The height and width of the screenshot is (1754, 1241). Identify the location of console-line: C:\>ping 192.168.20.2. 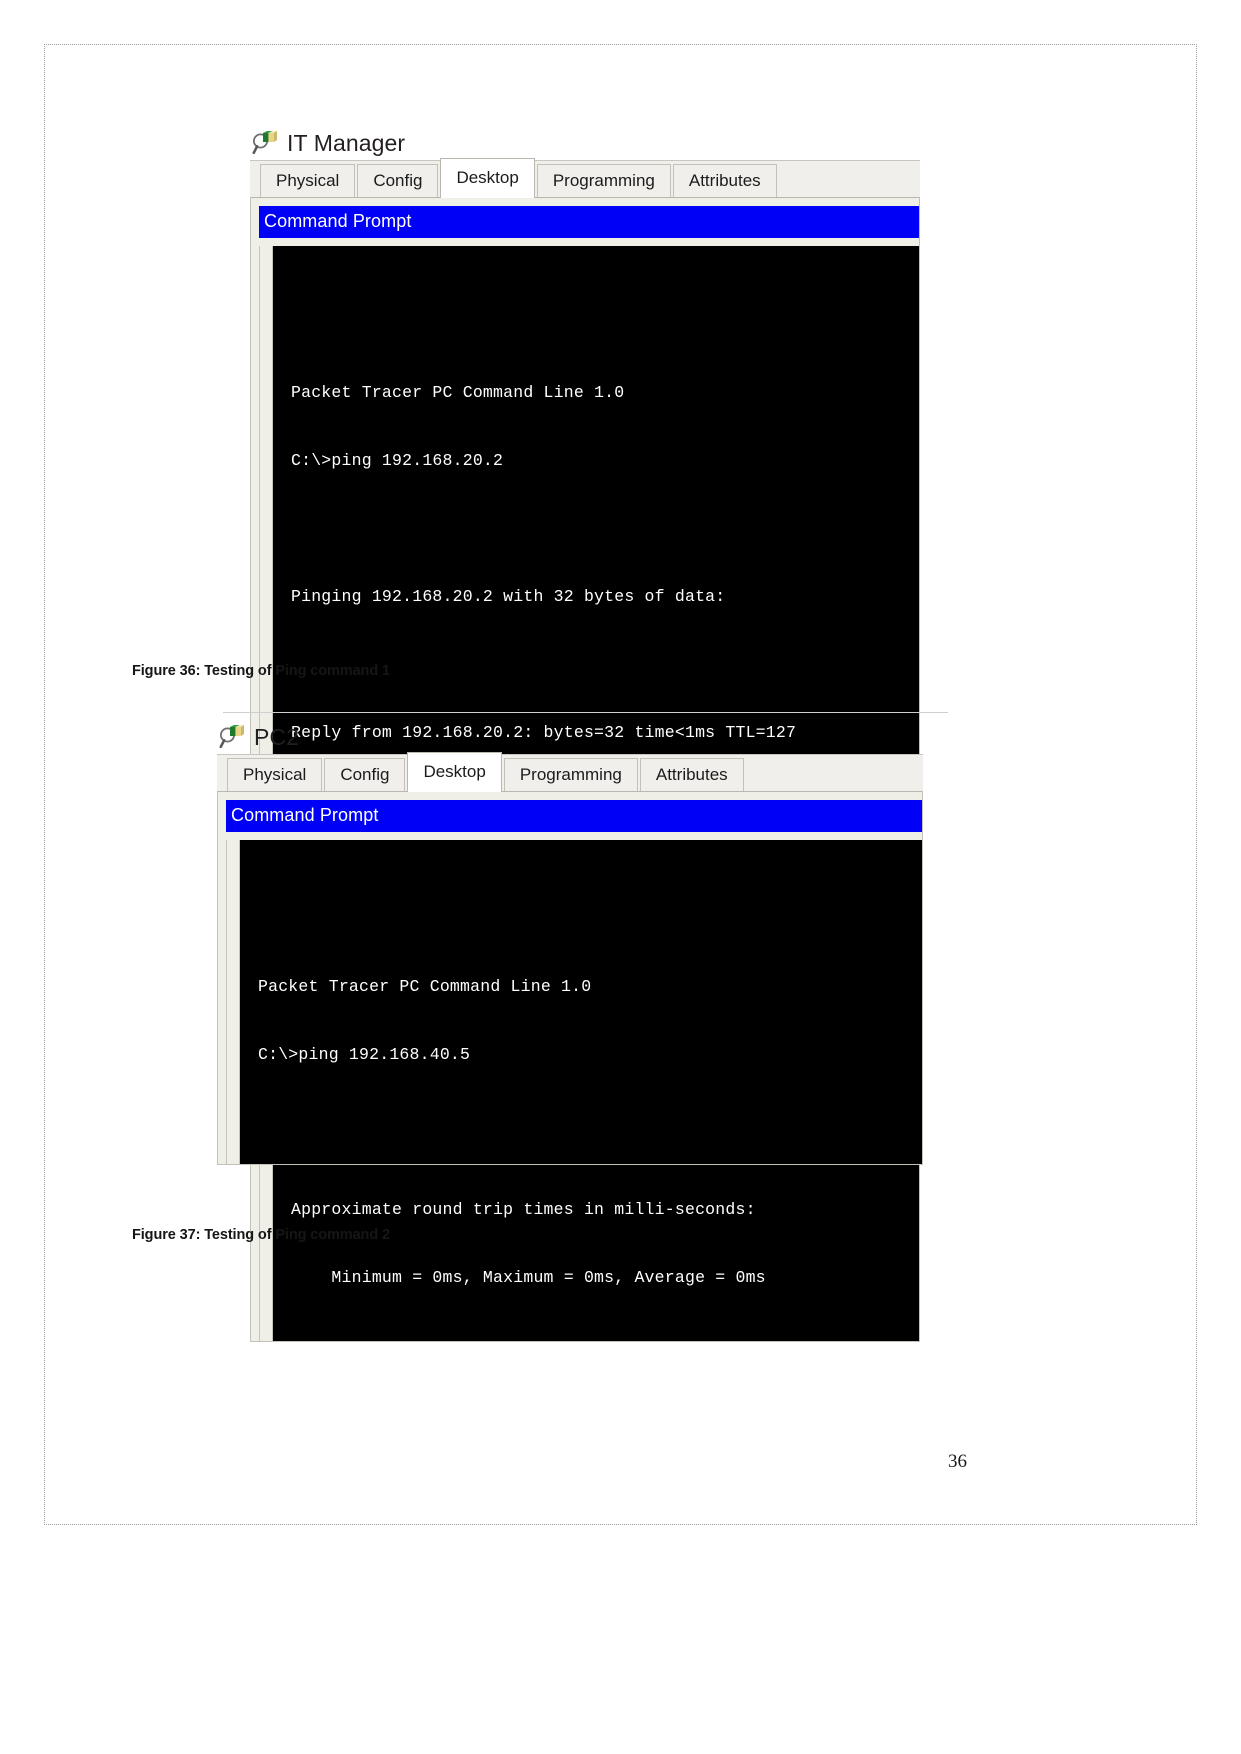
(397, 460).